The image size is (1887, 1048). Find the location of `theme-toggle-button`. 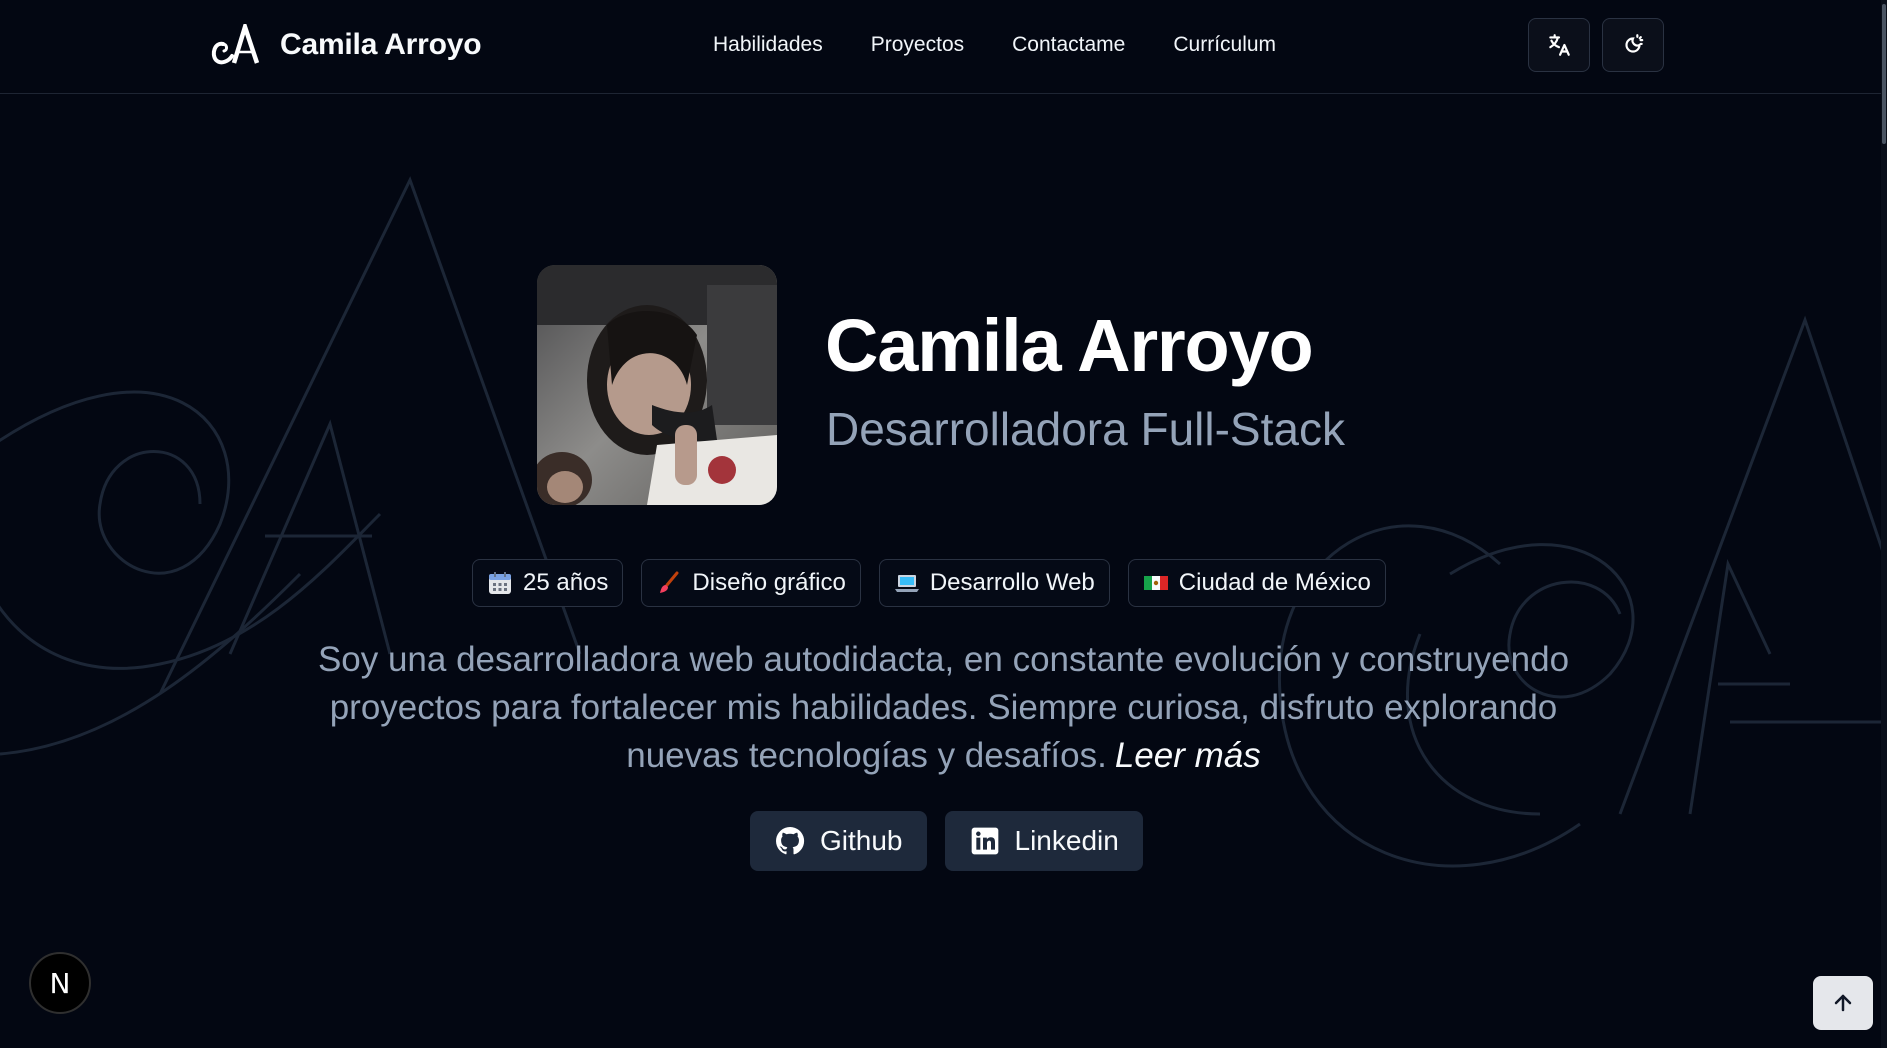

theme-toggle-button is located at coordinates (1633, 45).